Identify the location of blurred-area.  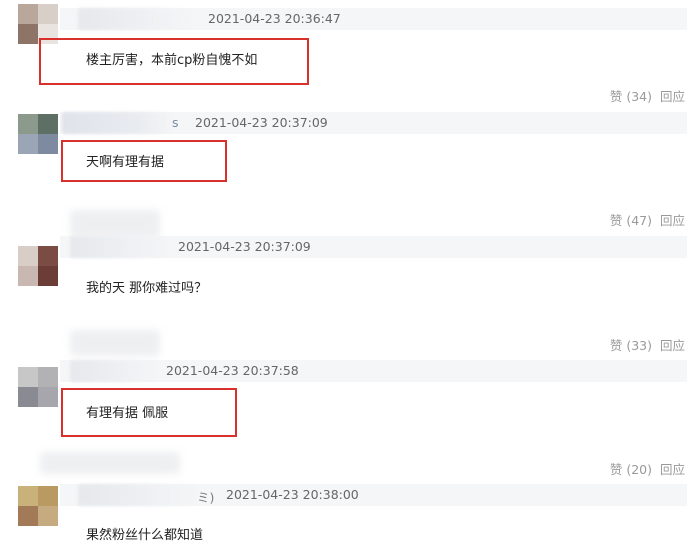
(110, 463).